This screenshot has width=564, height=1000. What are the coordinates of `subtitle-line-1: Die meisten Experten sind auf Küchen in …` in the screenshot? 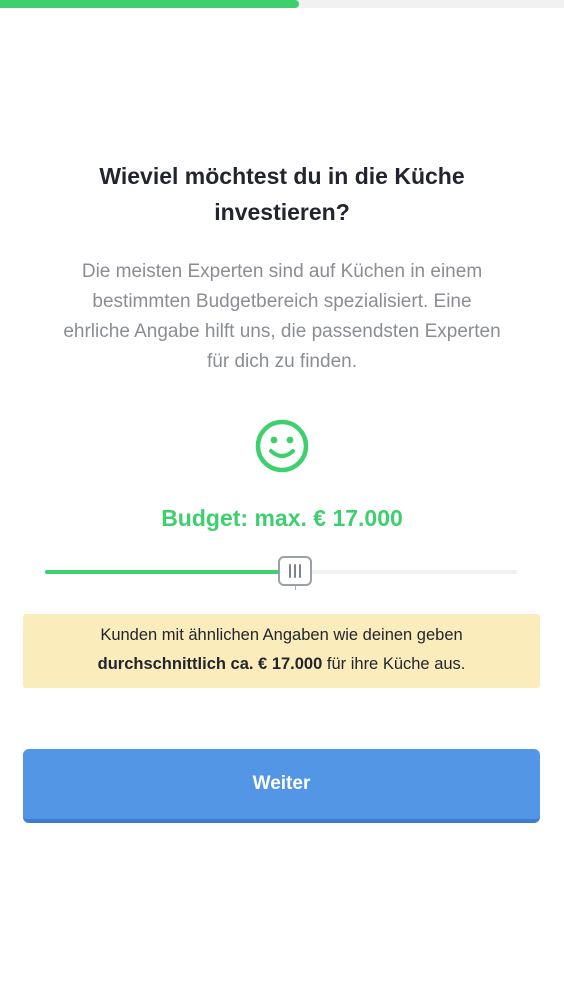 It's located at (282, 271).